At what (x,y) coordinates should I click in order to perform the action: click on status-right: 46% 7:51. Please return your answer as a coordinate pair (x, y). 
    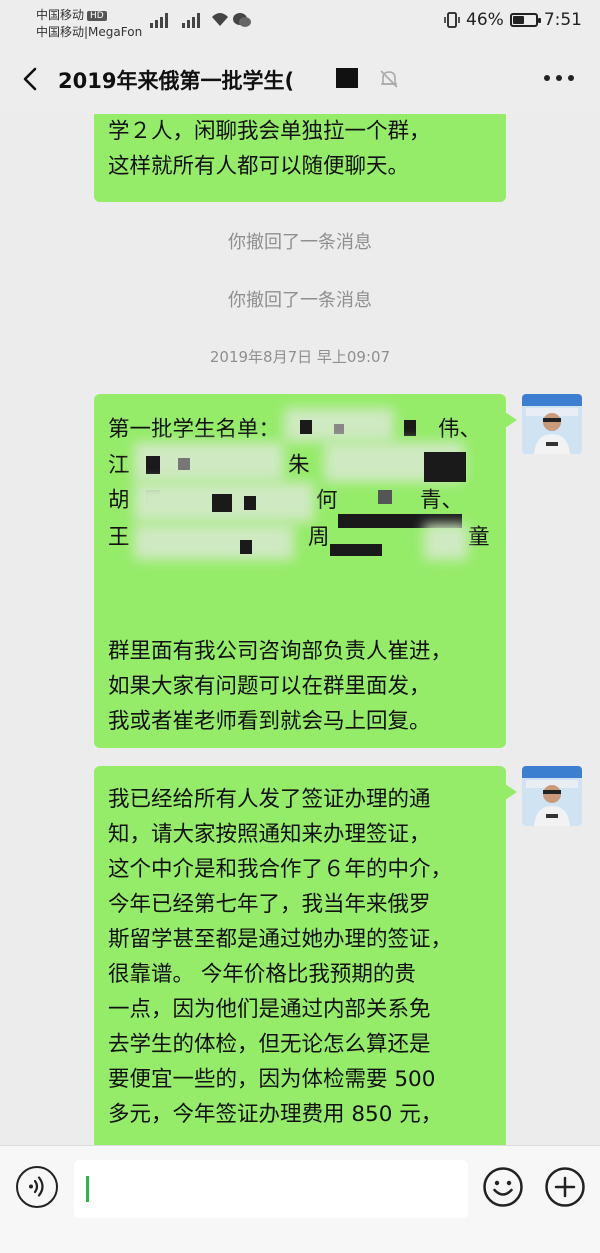
    Looking at the image, I should click on (513, 20).